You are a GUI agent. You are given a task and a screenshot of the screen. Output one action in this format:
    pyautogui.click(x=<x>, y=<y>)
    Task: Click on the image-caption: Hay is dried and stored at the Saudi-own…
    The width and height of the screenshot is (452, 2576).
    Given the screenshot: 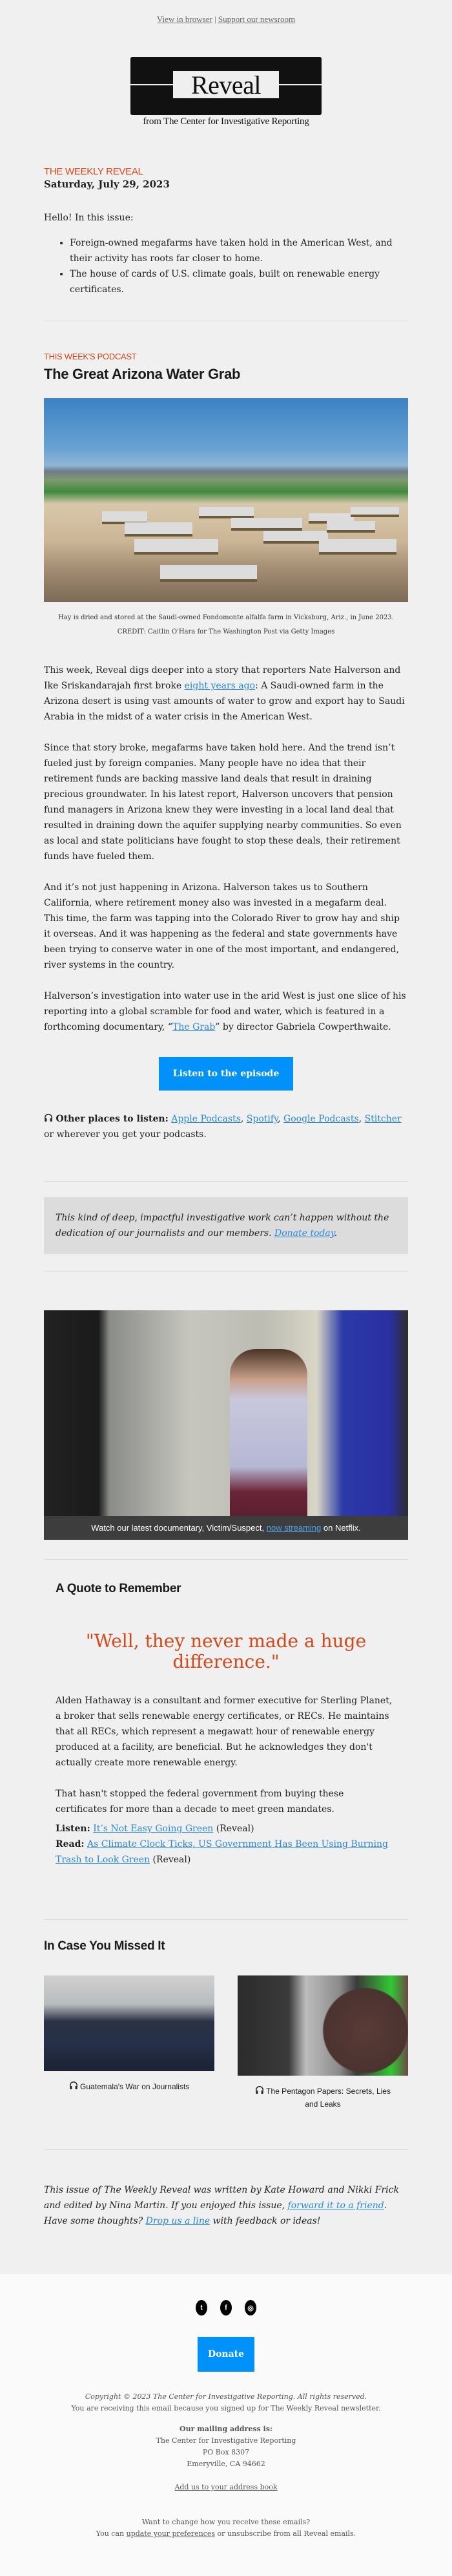 What is the action you would take?
    pyautogui.click(x=226, y=618)
    